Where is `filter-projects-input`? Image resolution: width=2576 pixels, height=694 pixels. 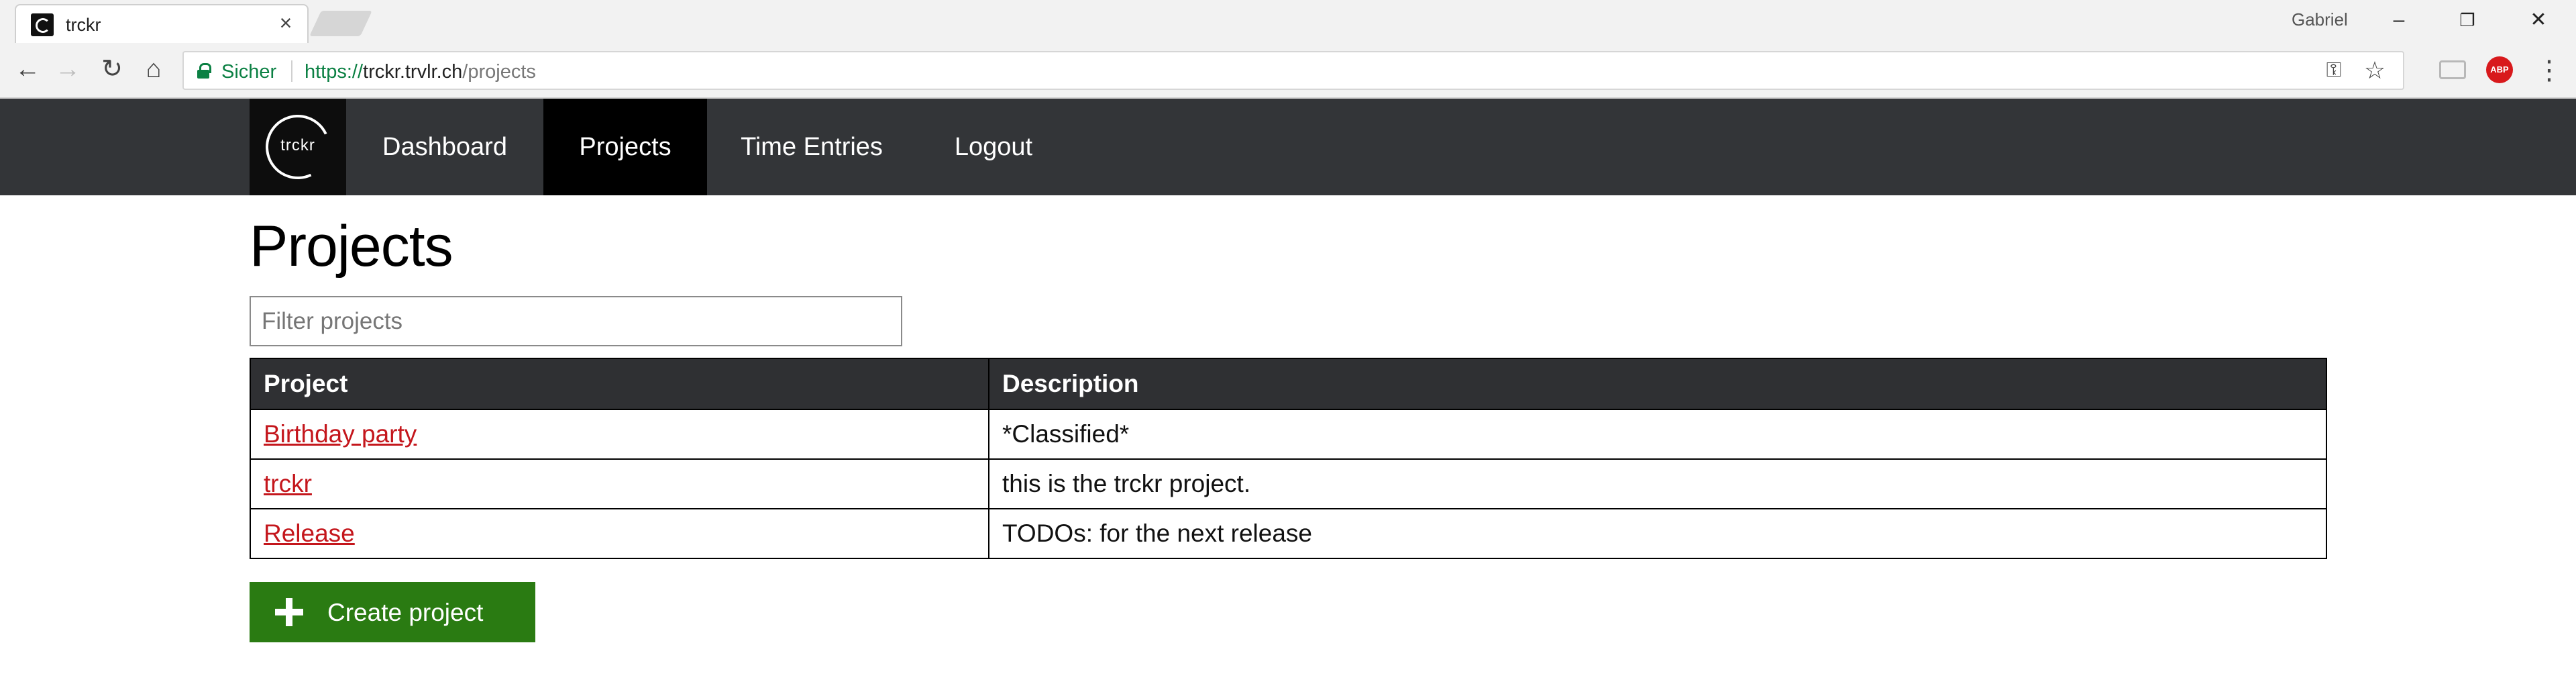
filter-projects-input is located at coordinates (576, 321).